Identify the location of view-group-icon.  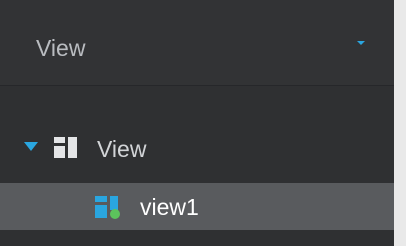
(65, 147).